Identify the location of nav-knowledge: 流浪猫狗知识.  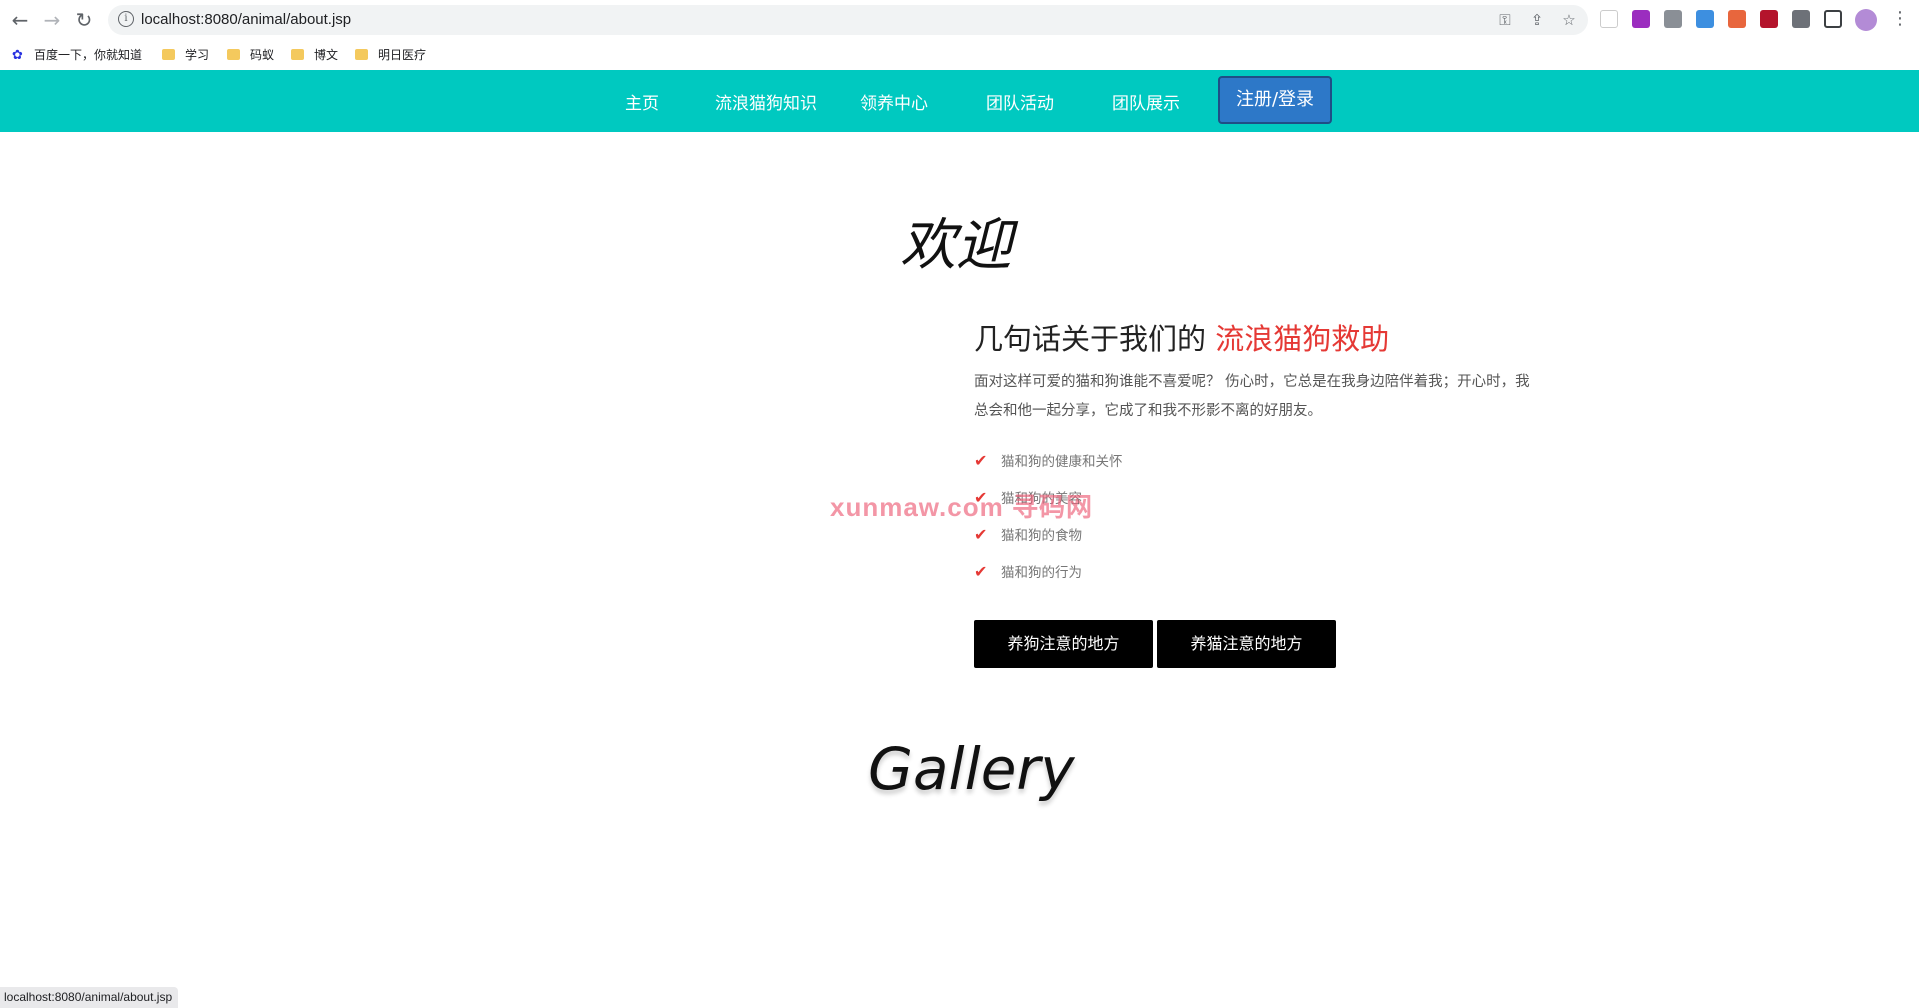
(766, 101).